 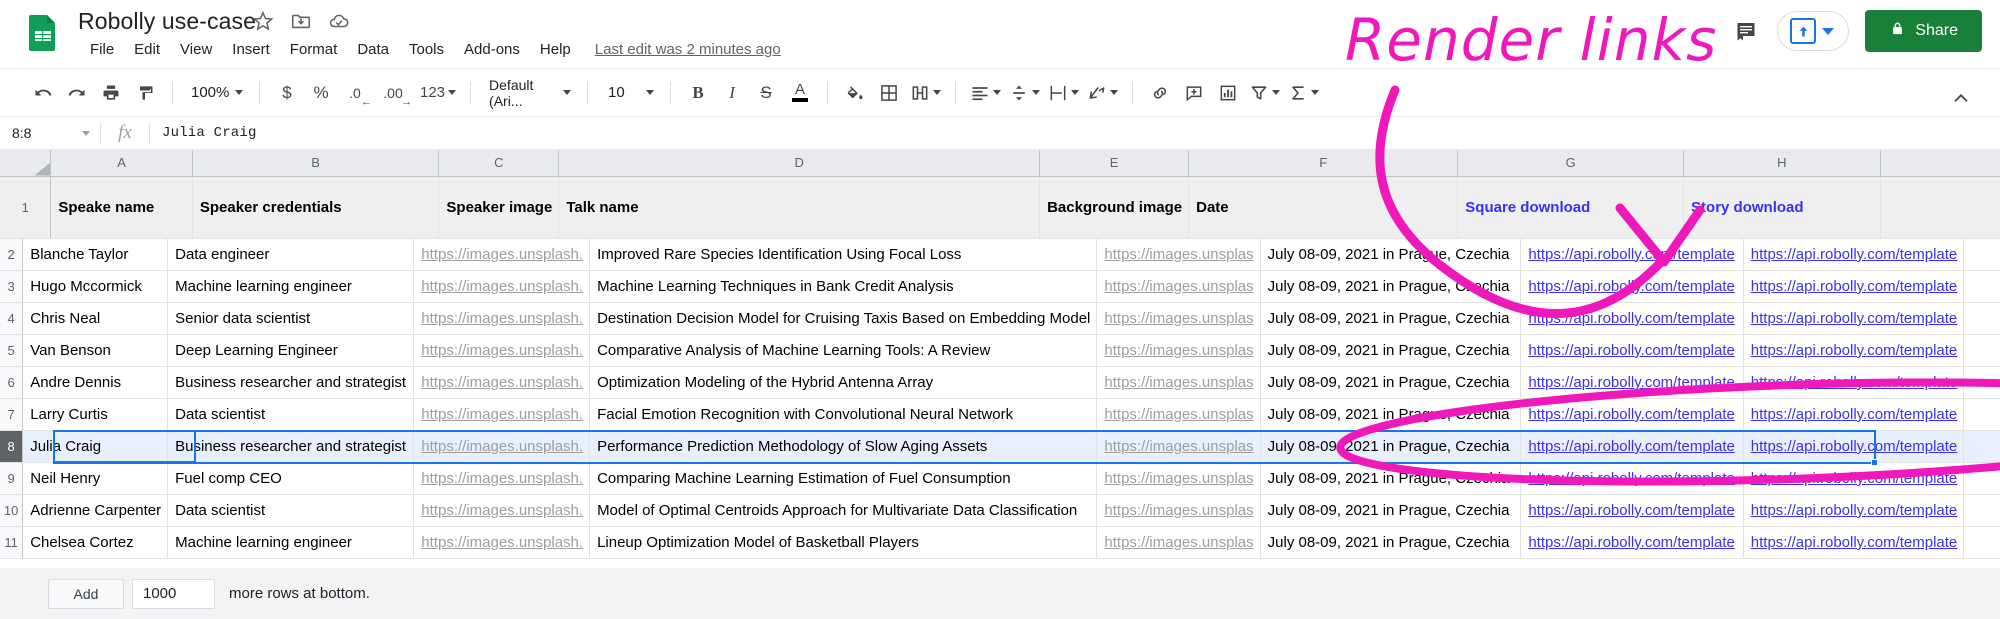 What do you see at coordinates (1854, 286) in the screenshot?
I see `cell-h3: https://api.robolly.com/template` at bounding box center [1854, 286].